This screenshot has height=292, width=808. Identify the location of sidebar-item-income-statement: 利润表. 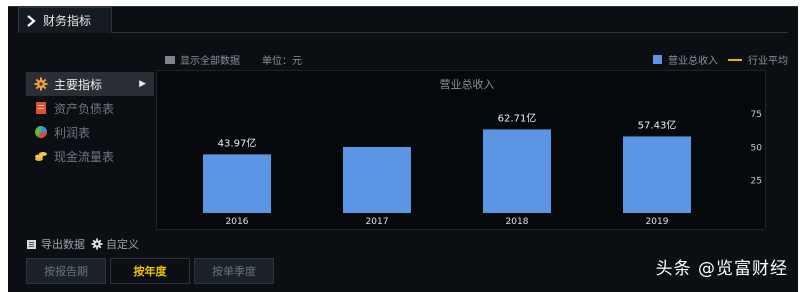
(90, 132).